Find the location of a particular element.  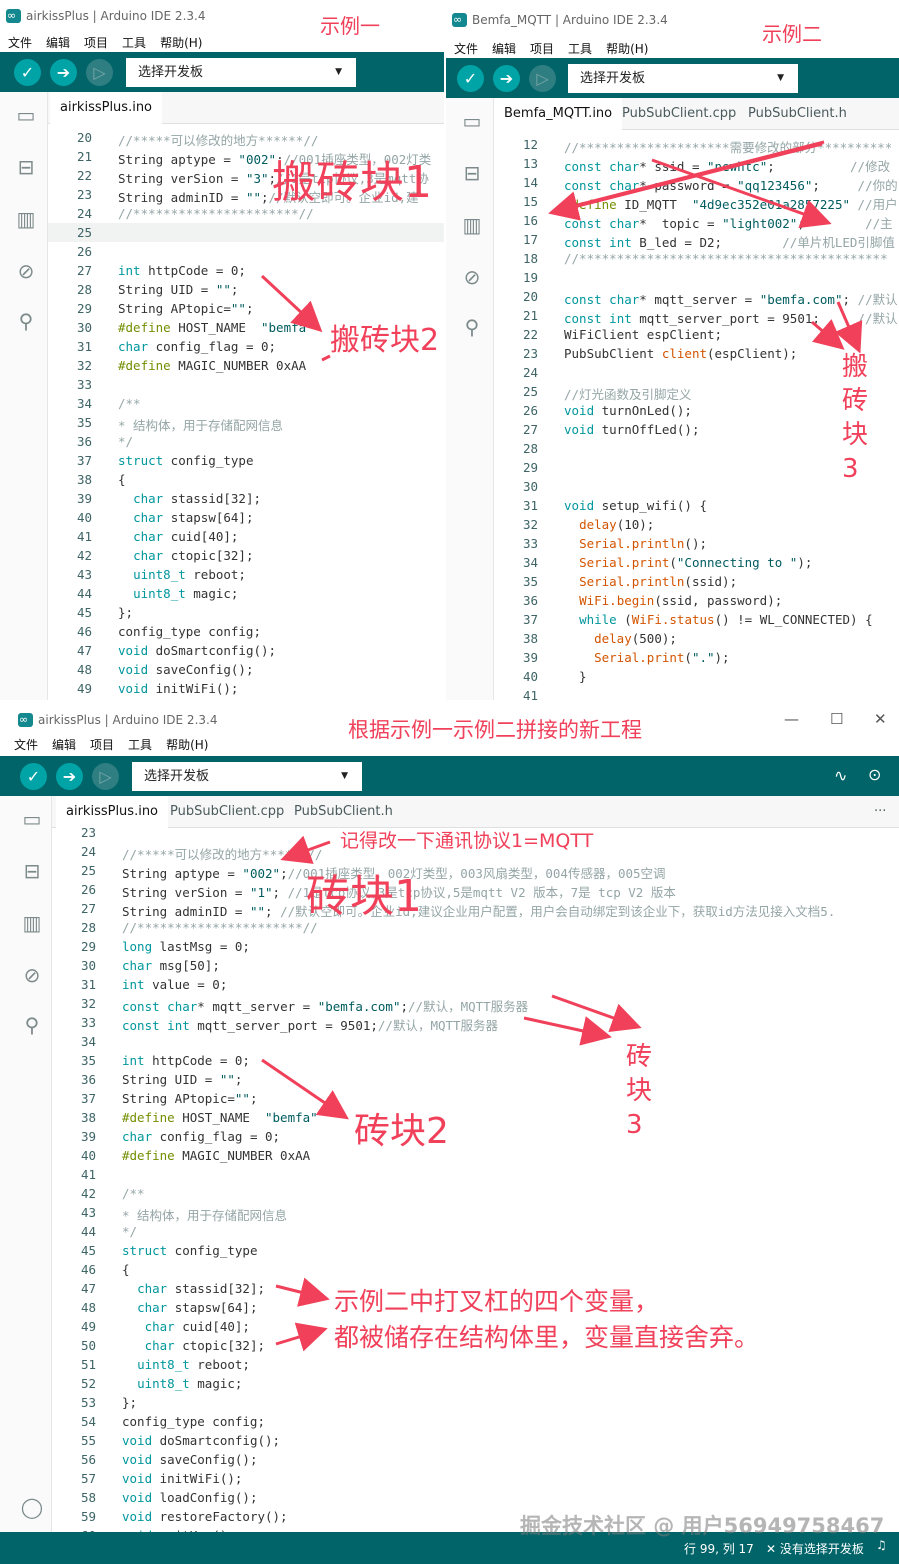

code-line: void loadConfig(); is located at coordinates (189, 1497).